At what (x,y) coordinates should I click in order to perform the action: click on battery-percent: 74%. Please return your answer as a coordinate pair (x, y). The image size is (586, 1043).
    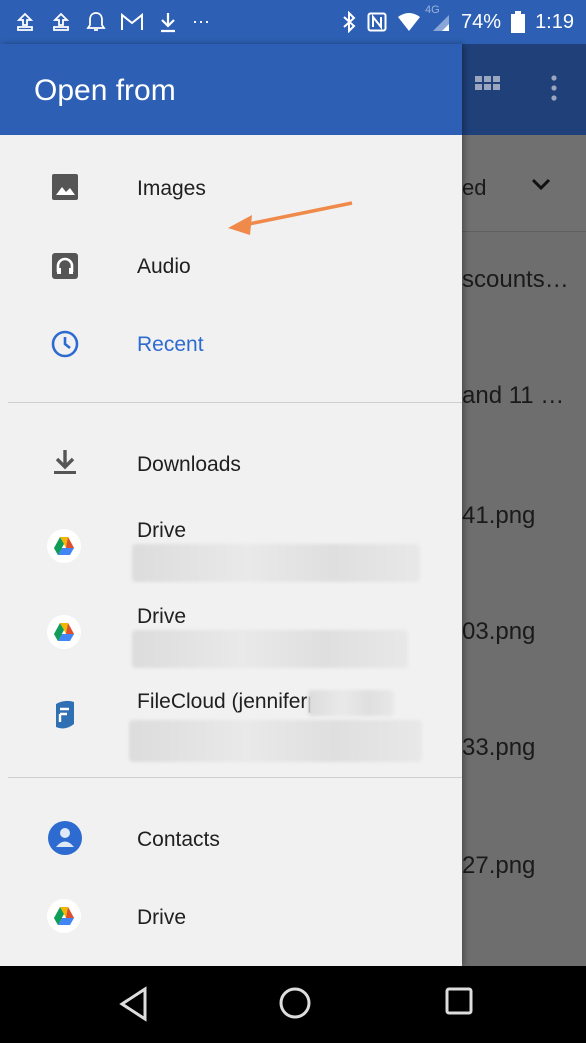
    Looking at the image, I should click on (481, 21).